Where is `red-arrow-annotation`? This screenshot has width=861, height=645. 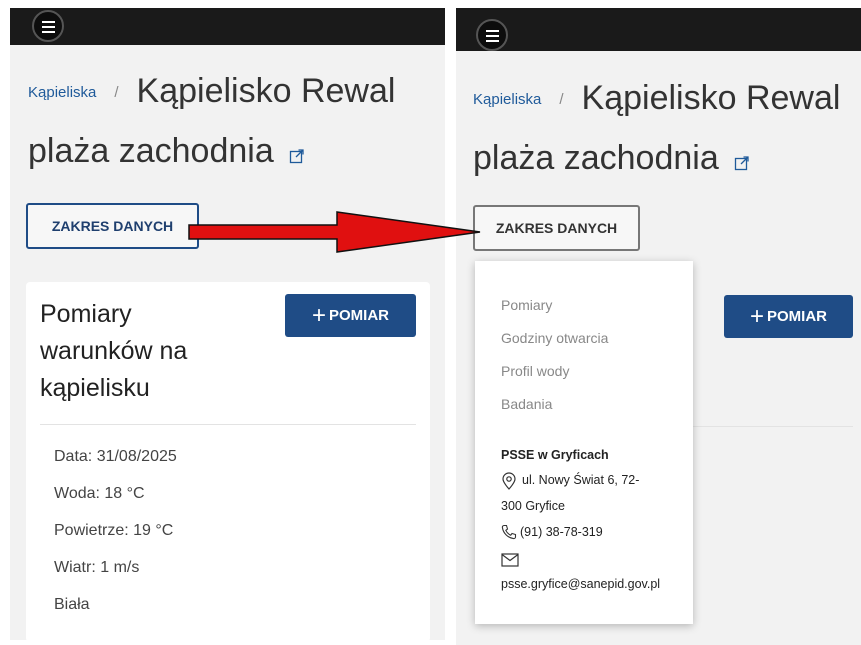
red-arrow-annotation is located at coordinates (334, 232).